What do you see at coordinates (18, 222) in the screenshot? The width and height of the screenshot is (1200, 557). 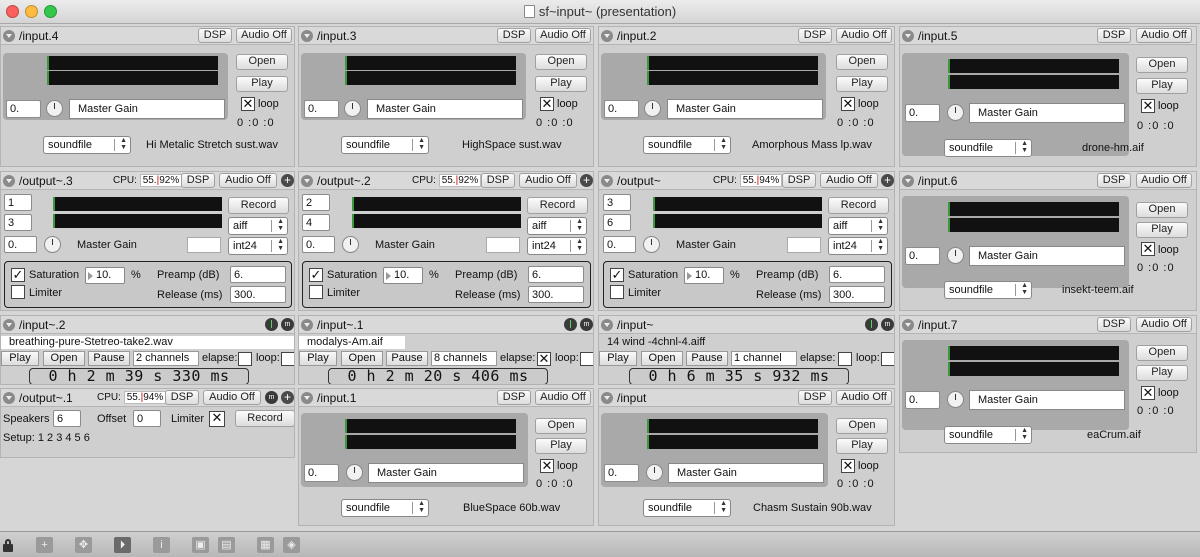 I see `channel-number: 3` at bounding box center [18, 222].